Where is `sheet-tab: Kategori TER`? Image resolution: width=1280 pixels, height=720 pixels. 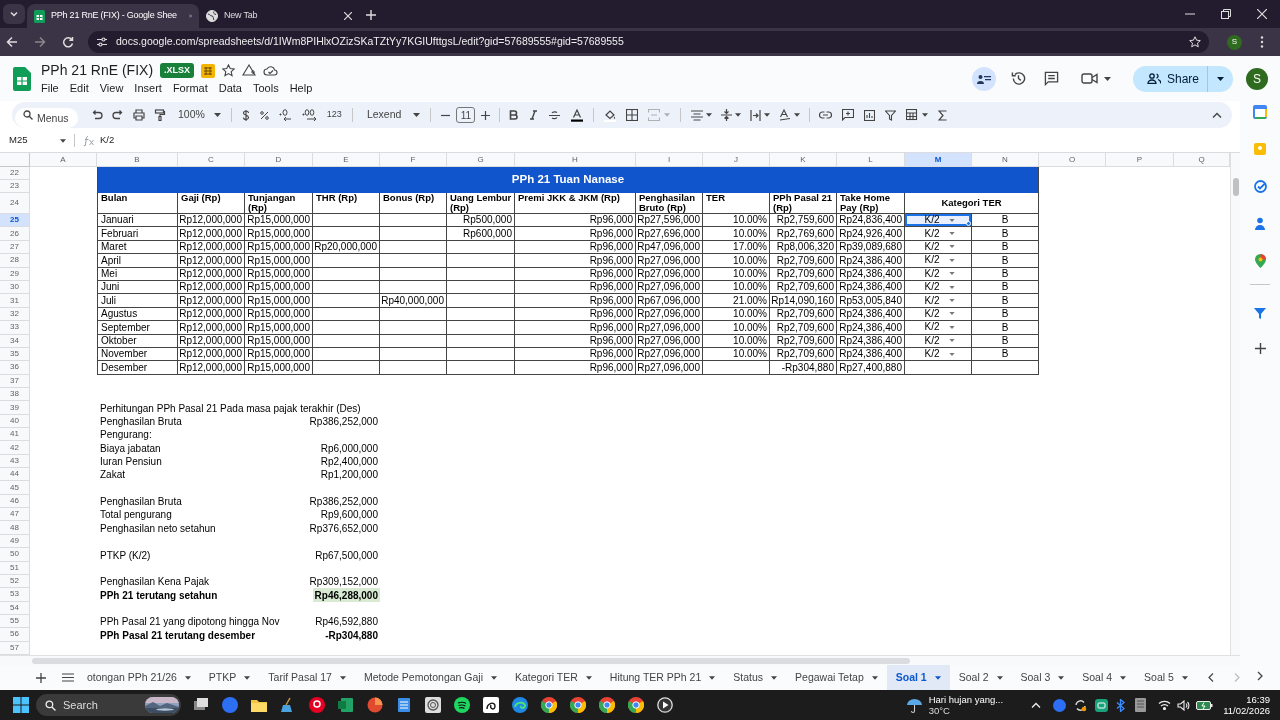 sheet-tab: Kategori TER is located at coordinates (553, 677).